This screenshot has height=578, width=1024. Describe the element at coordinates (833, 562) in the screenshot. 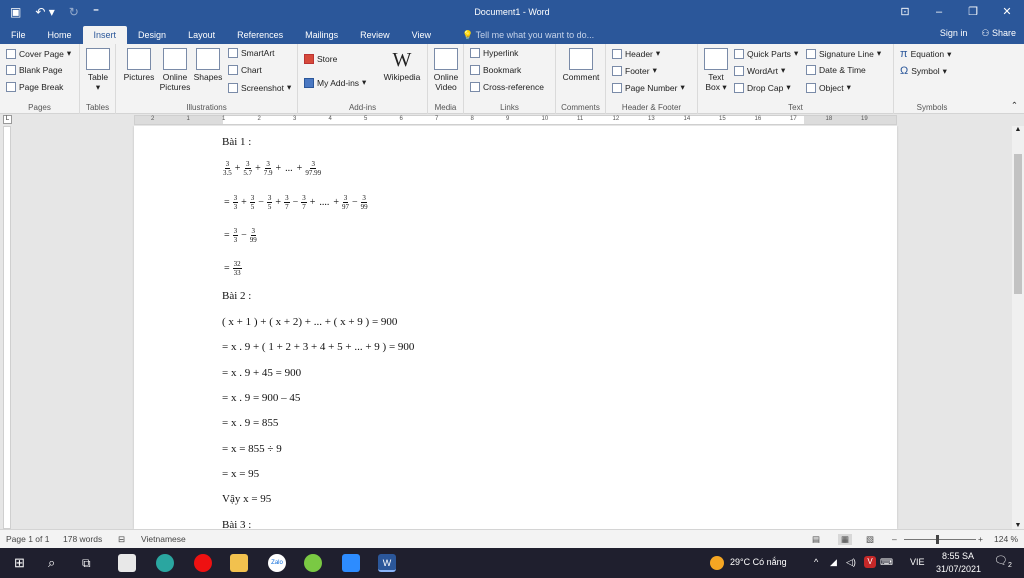

I see `network-icon: ◢` at that location.